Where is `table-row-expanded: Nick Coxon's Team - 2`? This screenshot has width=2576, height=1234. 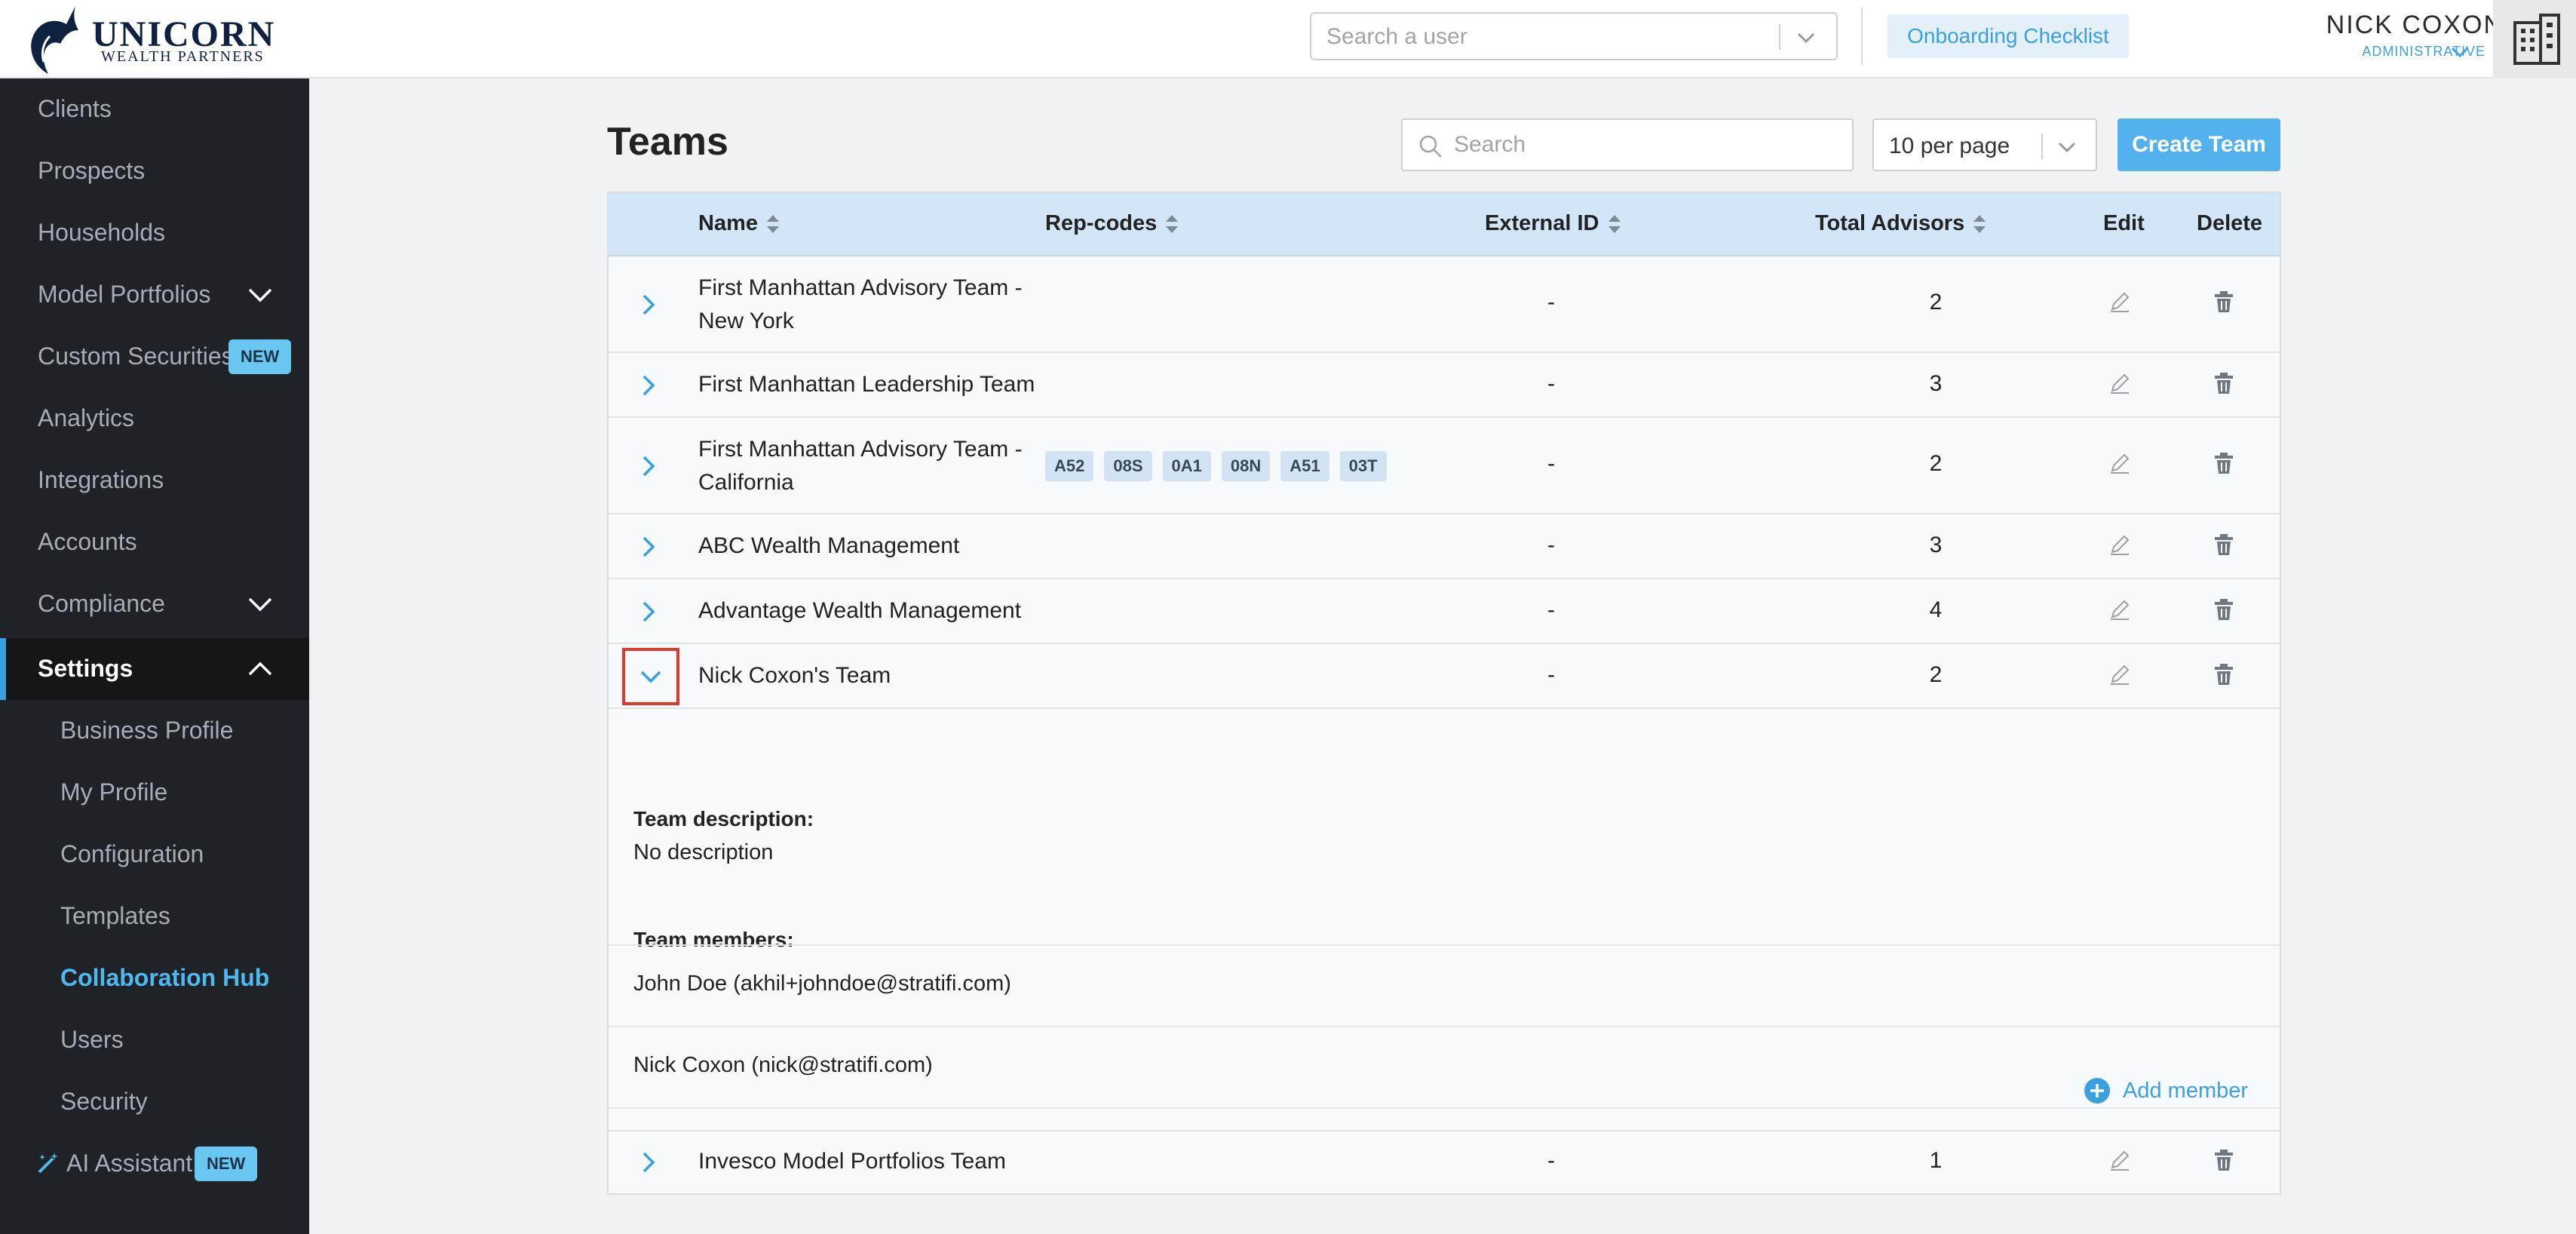
table-row-expanded: Nick Coxon's Team - 2 is located at coordinates (1444, 676).